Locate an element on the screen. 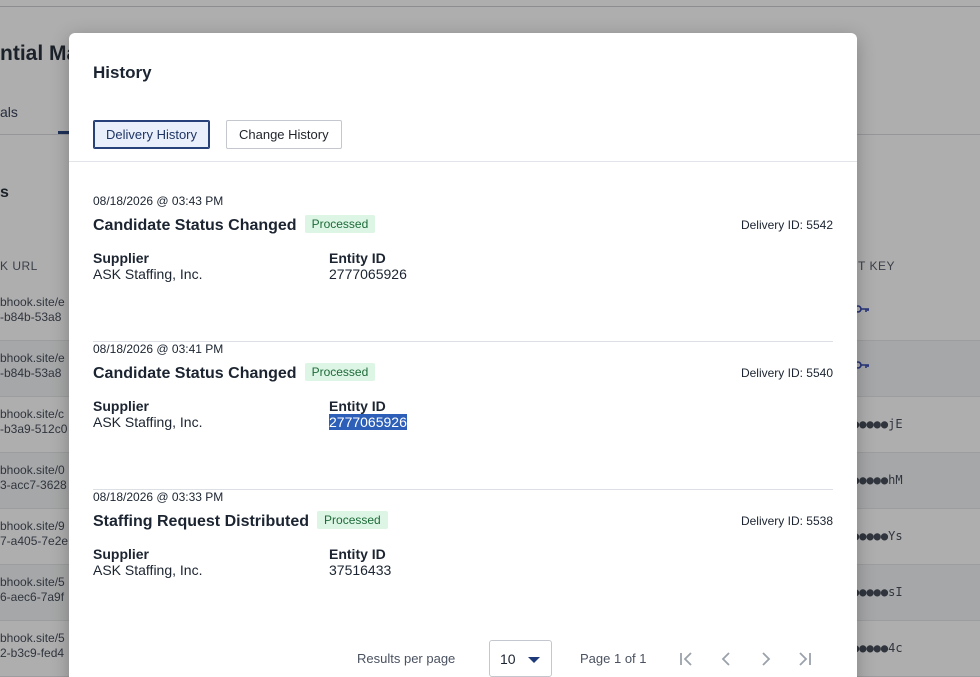 The image size is (980, 677). next-page-button is located at coordinates (766, 659).